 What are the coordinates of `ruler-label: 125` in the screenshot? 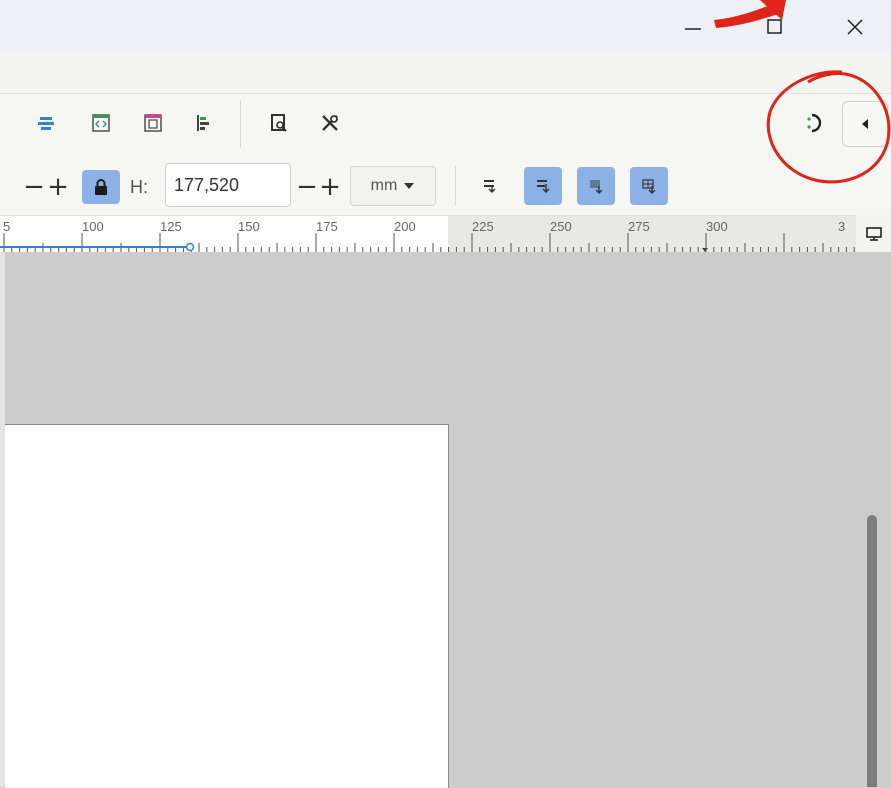 It's located at (171, 226).